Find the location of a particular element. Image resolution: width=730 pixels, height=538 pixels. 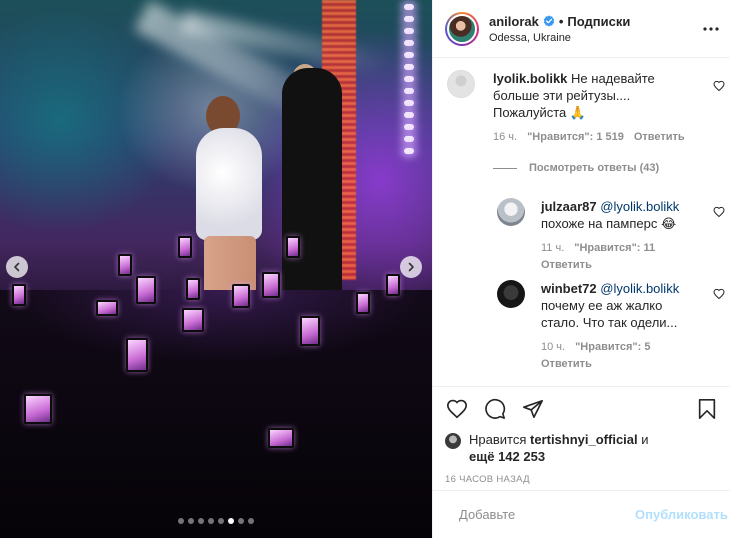

more-options-button is located at coordinates (711, 29).